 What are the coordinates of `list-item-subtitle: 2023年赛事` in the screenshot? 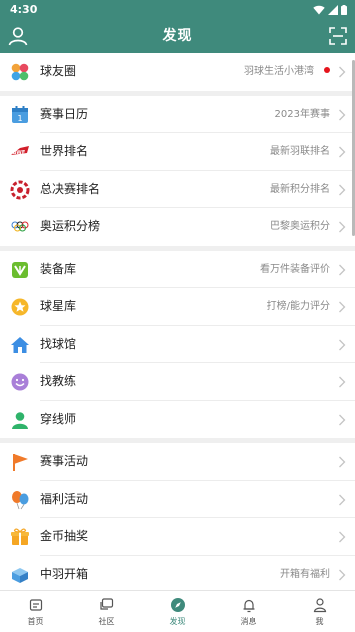 It's located at (302, 114).